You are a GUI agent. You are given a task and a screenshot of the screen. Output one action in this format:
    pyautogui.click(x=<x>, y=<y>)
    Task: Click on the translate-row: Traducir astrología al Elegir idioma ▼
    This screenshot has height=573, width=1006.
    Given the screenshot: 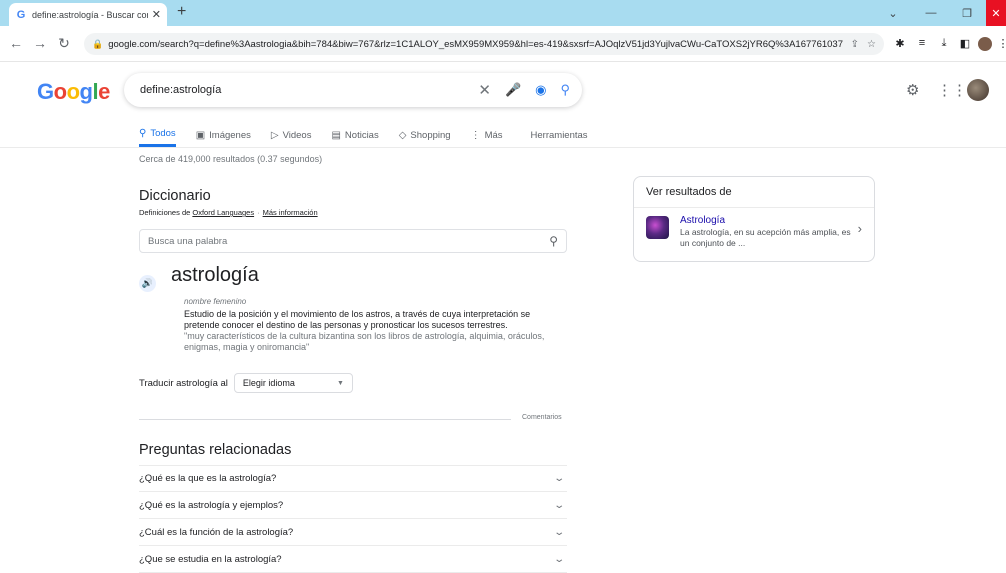 What is the action you would take?
    pyautogui.click(x=246, y=383)
    